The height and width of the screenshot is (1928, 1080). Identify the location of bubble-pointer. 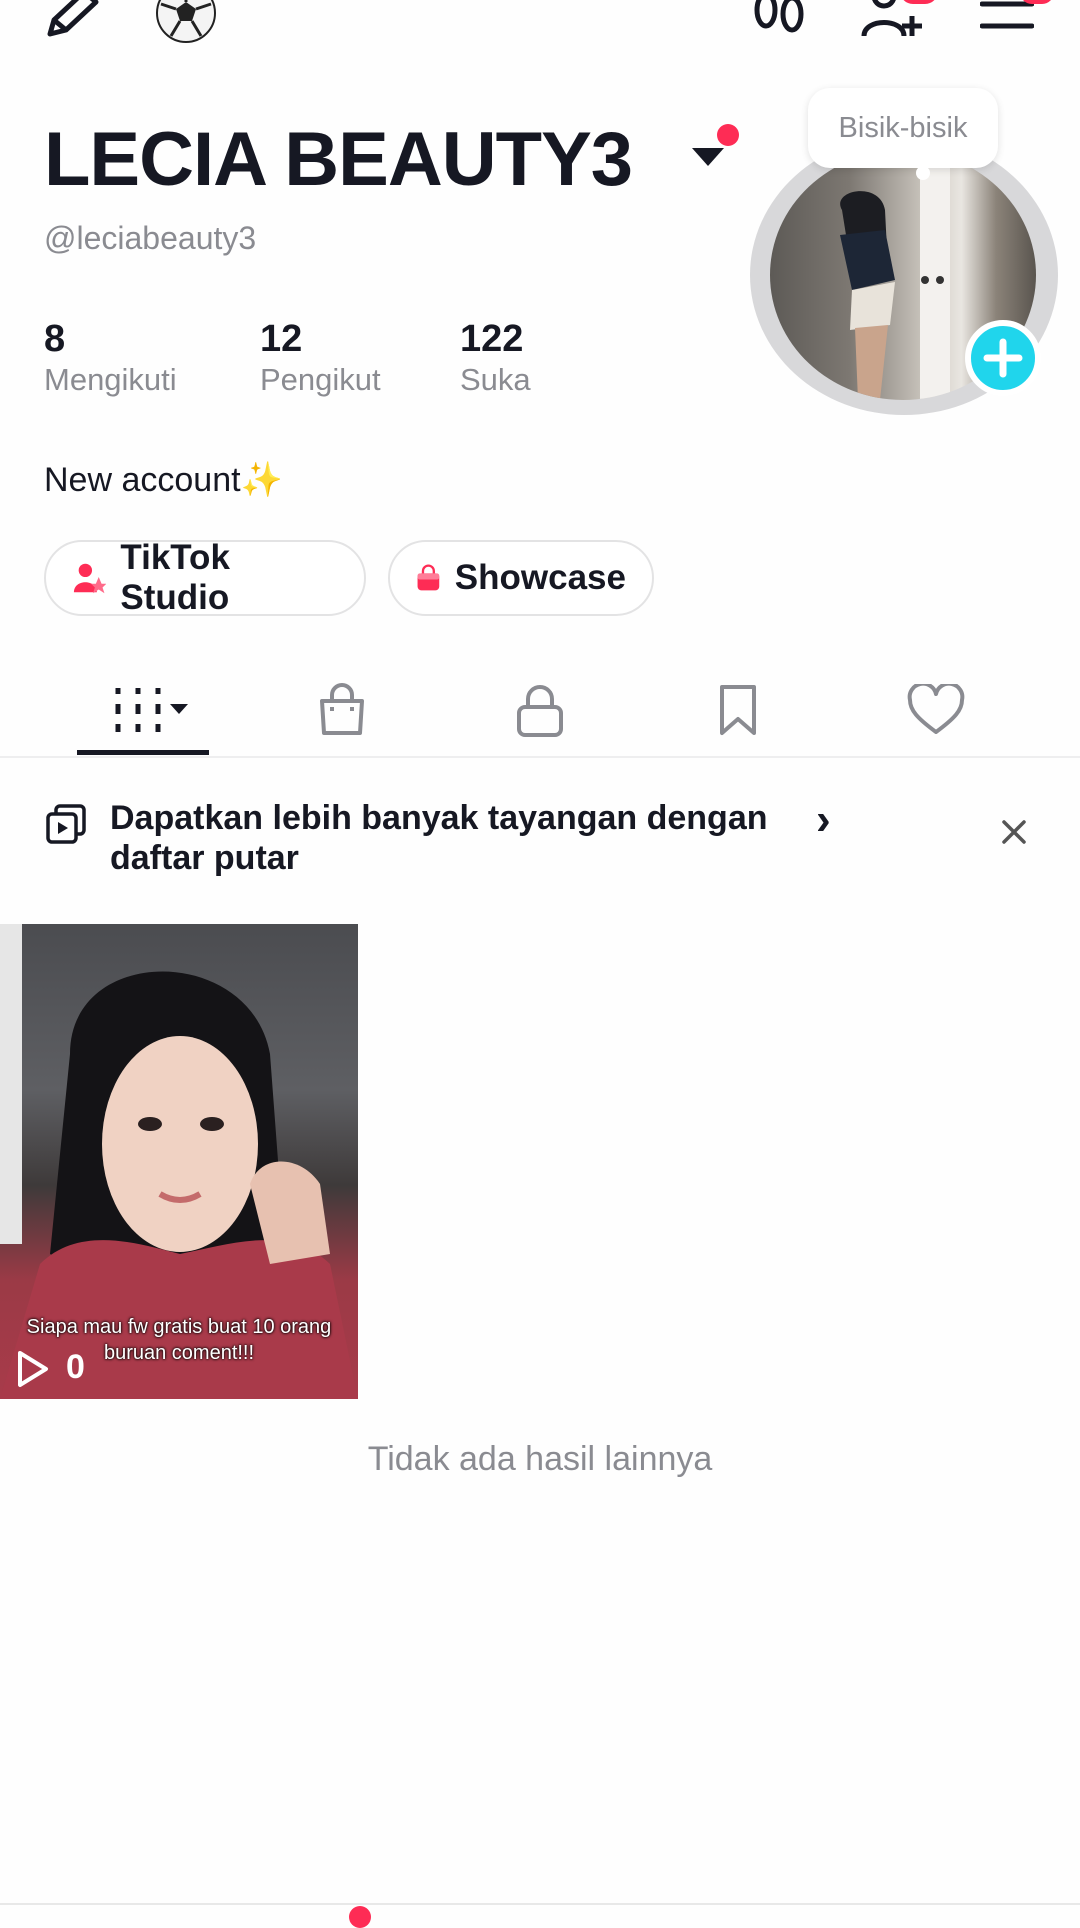
(923, 173).